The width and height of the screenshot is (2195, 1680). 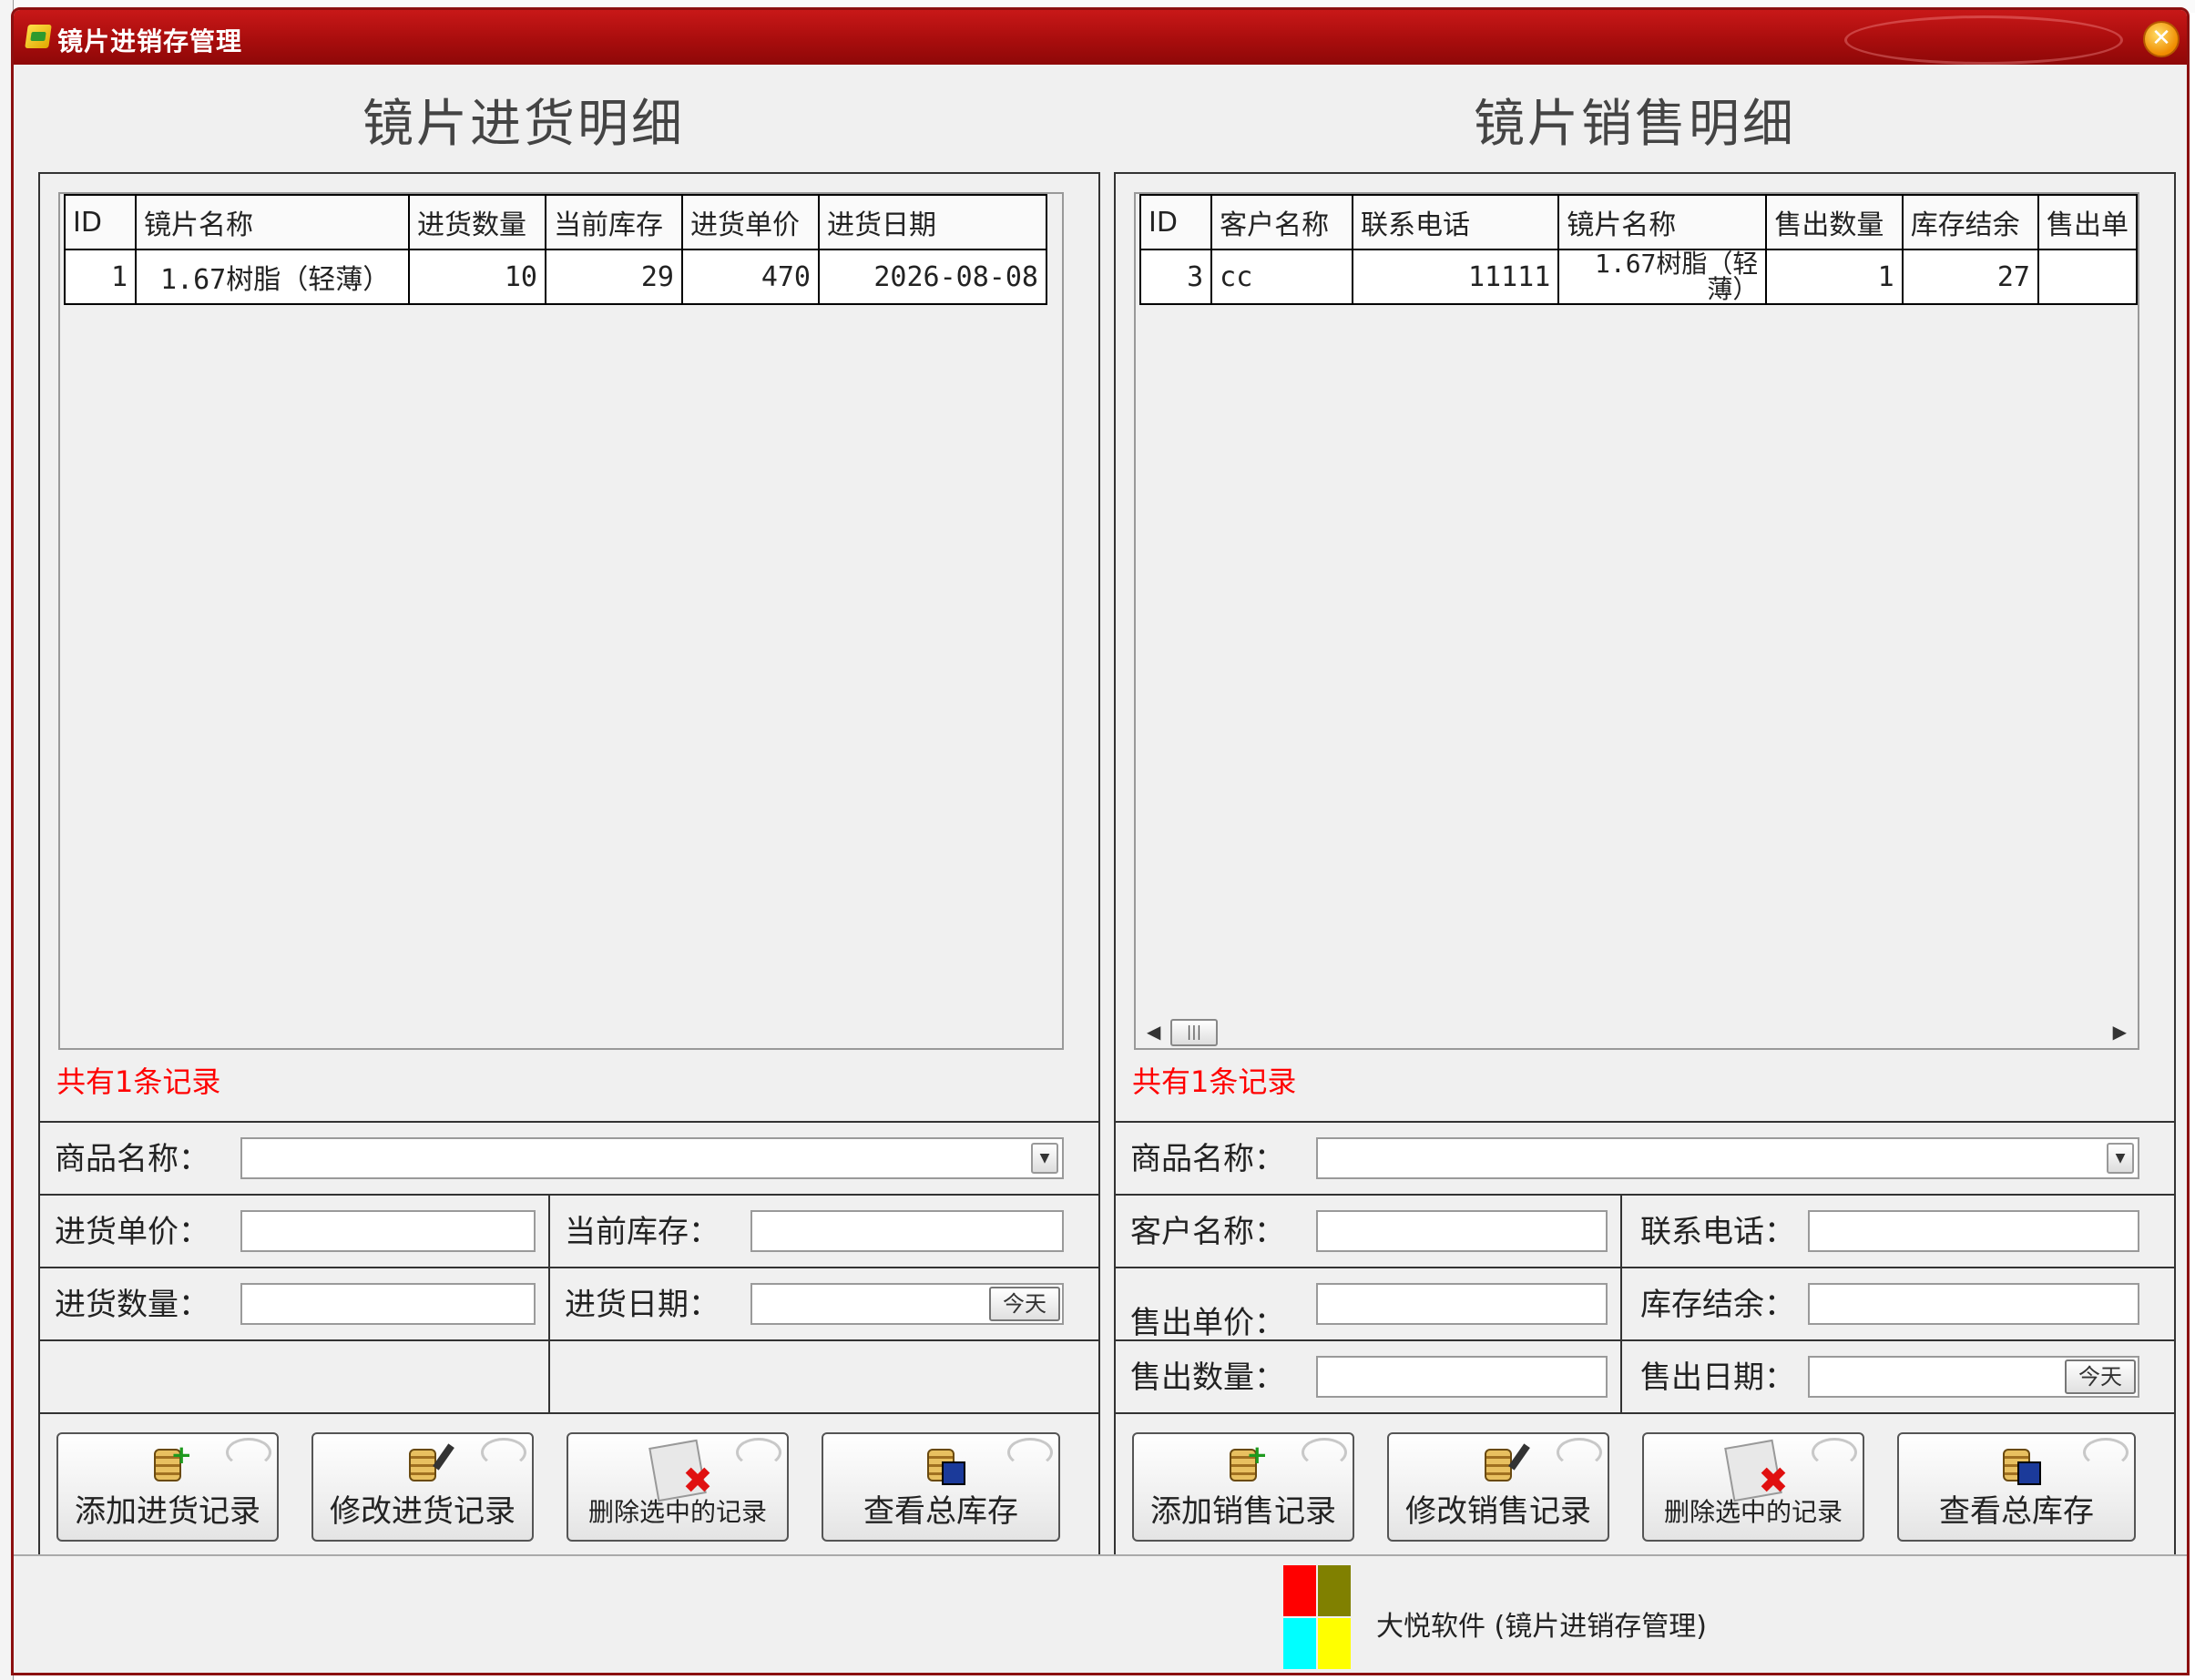 I want to click on column-header-sale-price: 售出单, so click(x=2087, y=222).